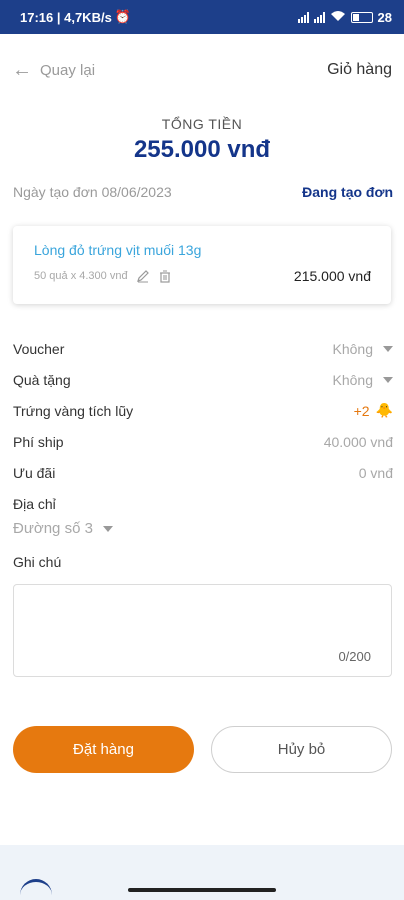 The width and height of the screenshot is (404, 900). What do you see at coordinates (22, 69) in the screenshot?
I see `arrow-left-icon: ←` at bounding box center [22, 69].